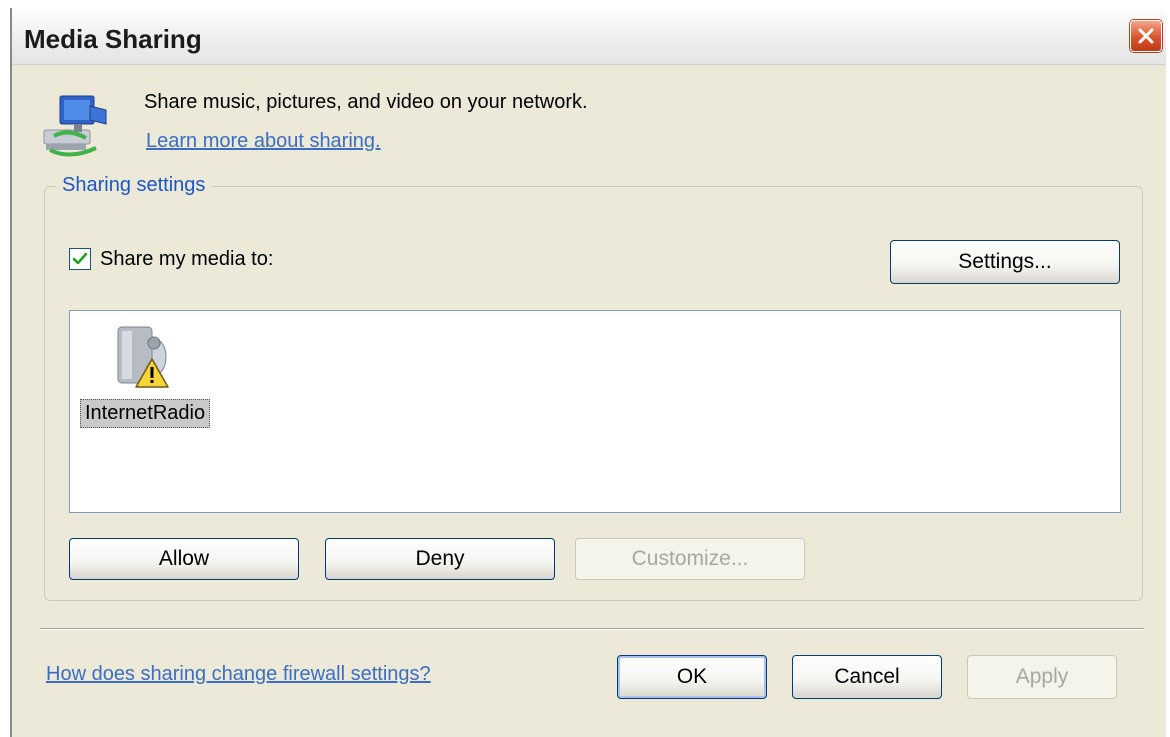 This screenshot has width=1170, height=737. Describe the element at coordinates (867, 677) in the screenshot. I see `cancel-button: Cancel` at that location.